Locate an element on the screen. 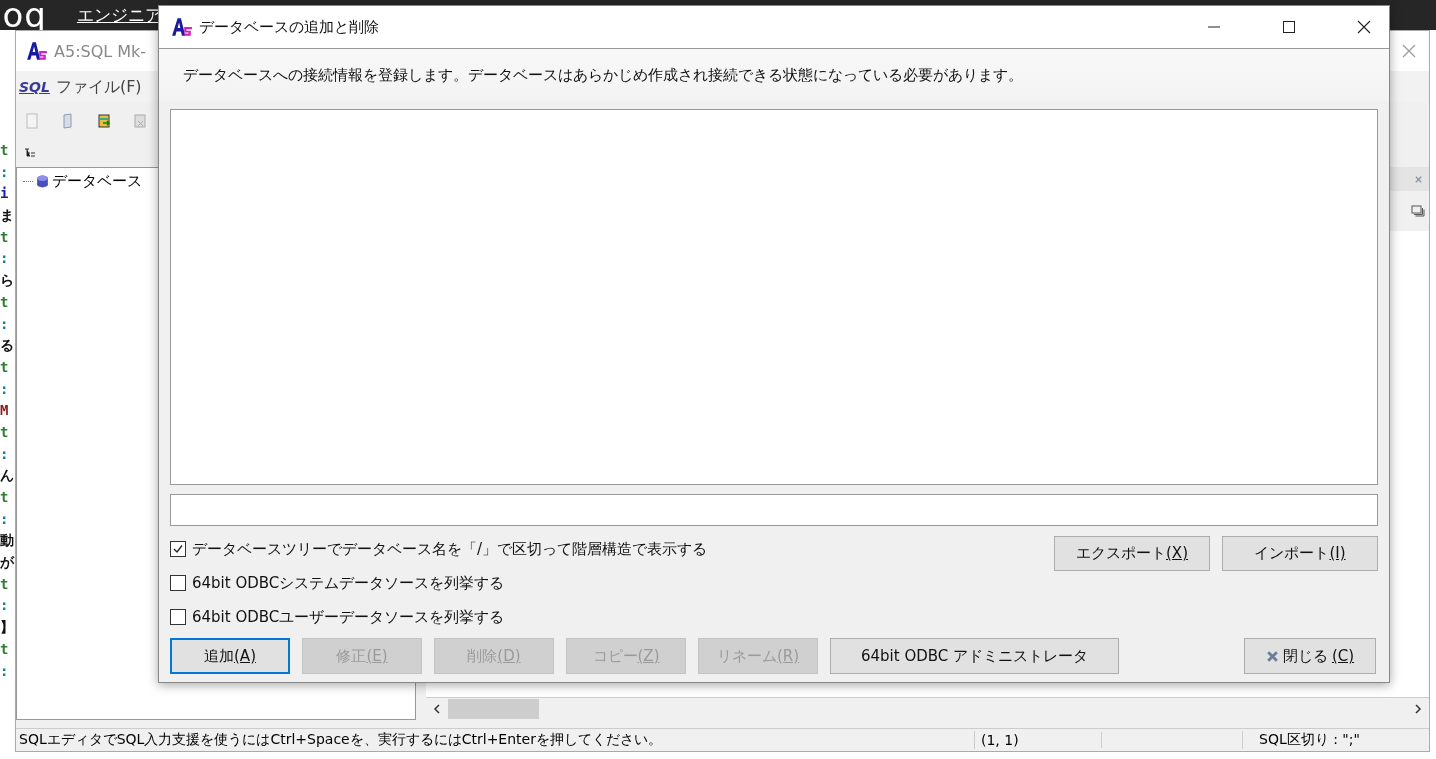  window-title: A5:SQL Mk- is located at coordinates (100, 51).